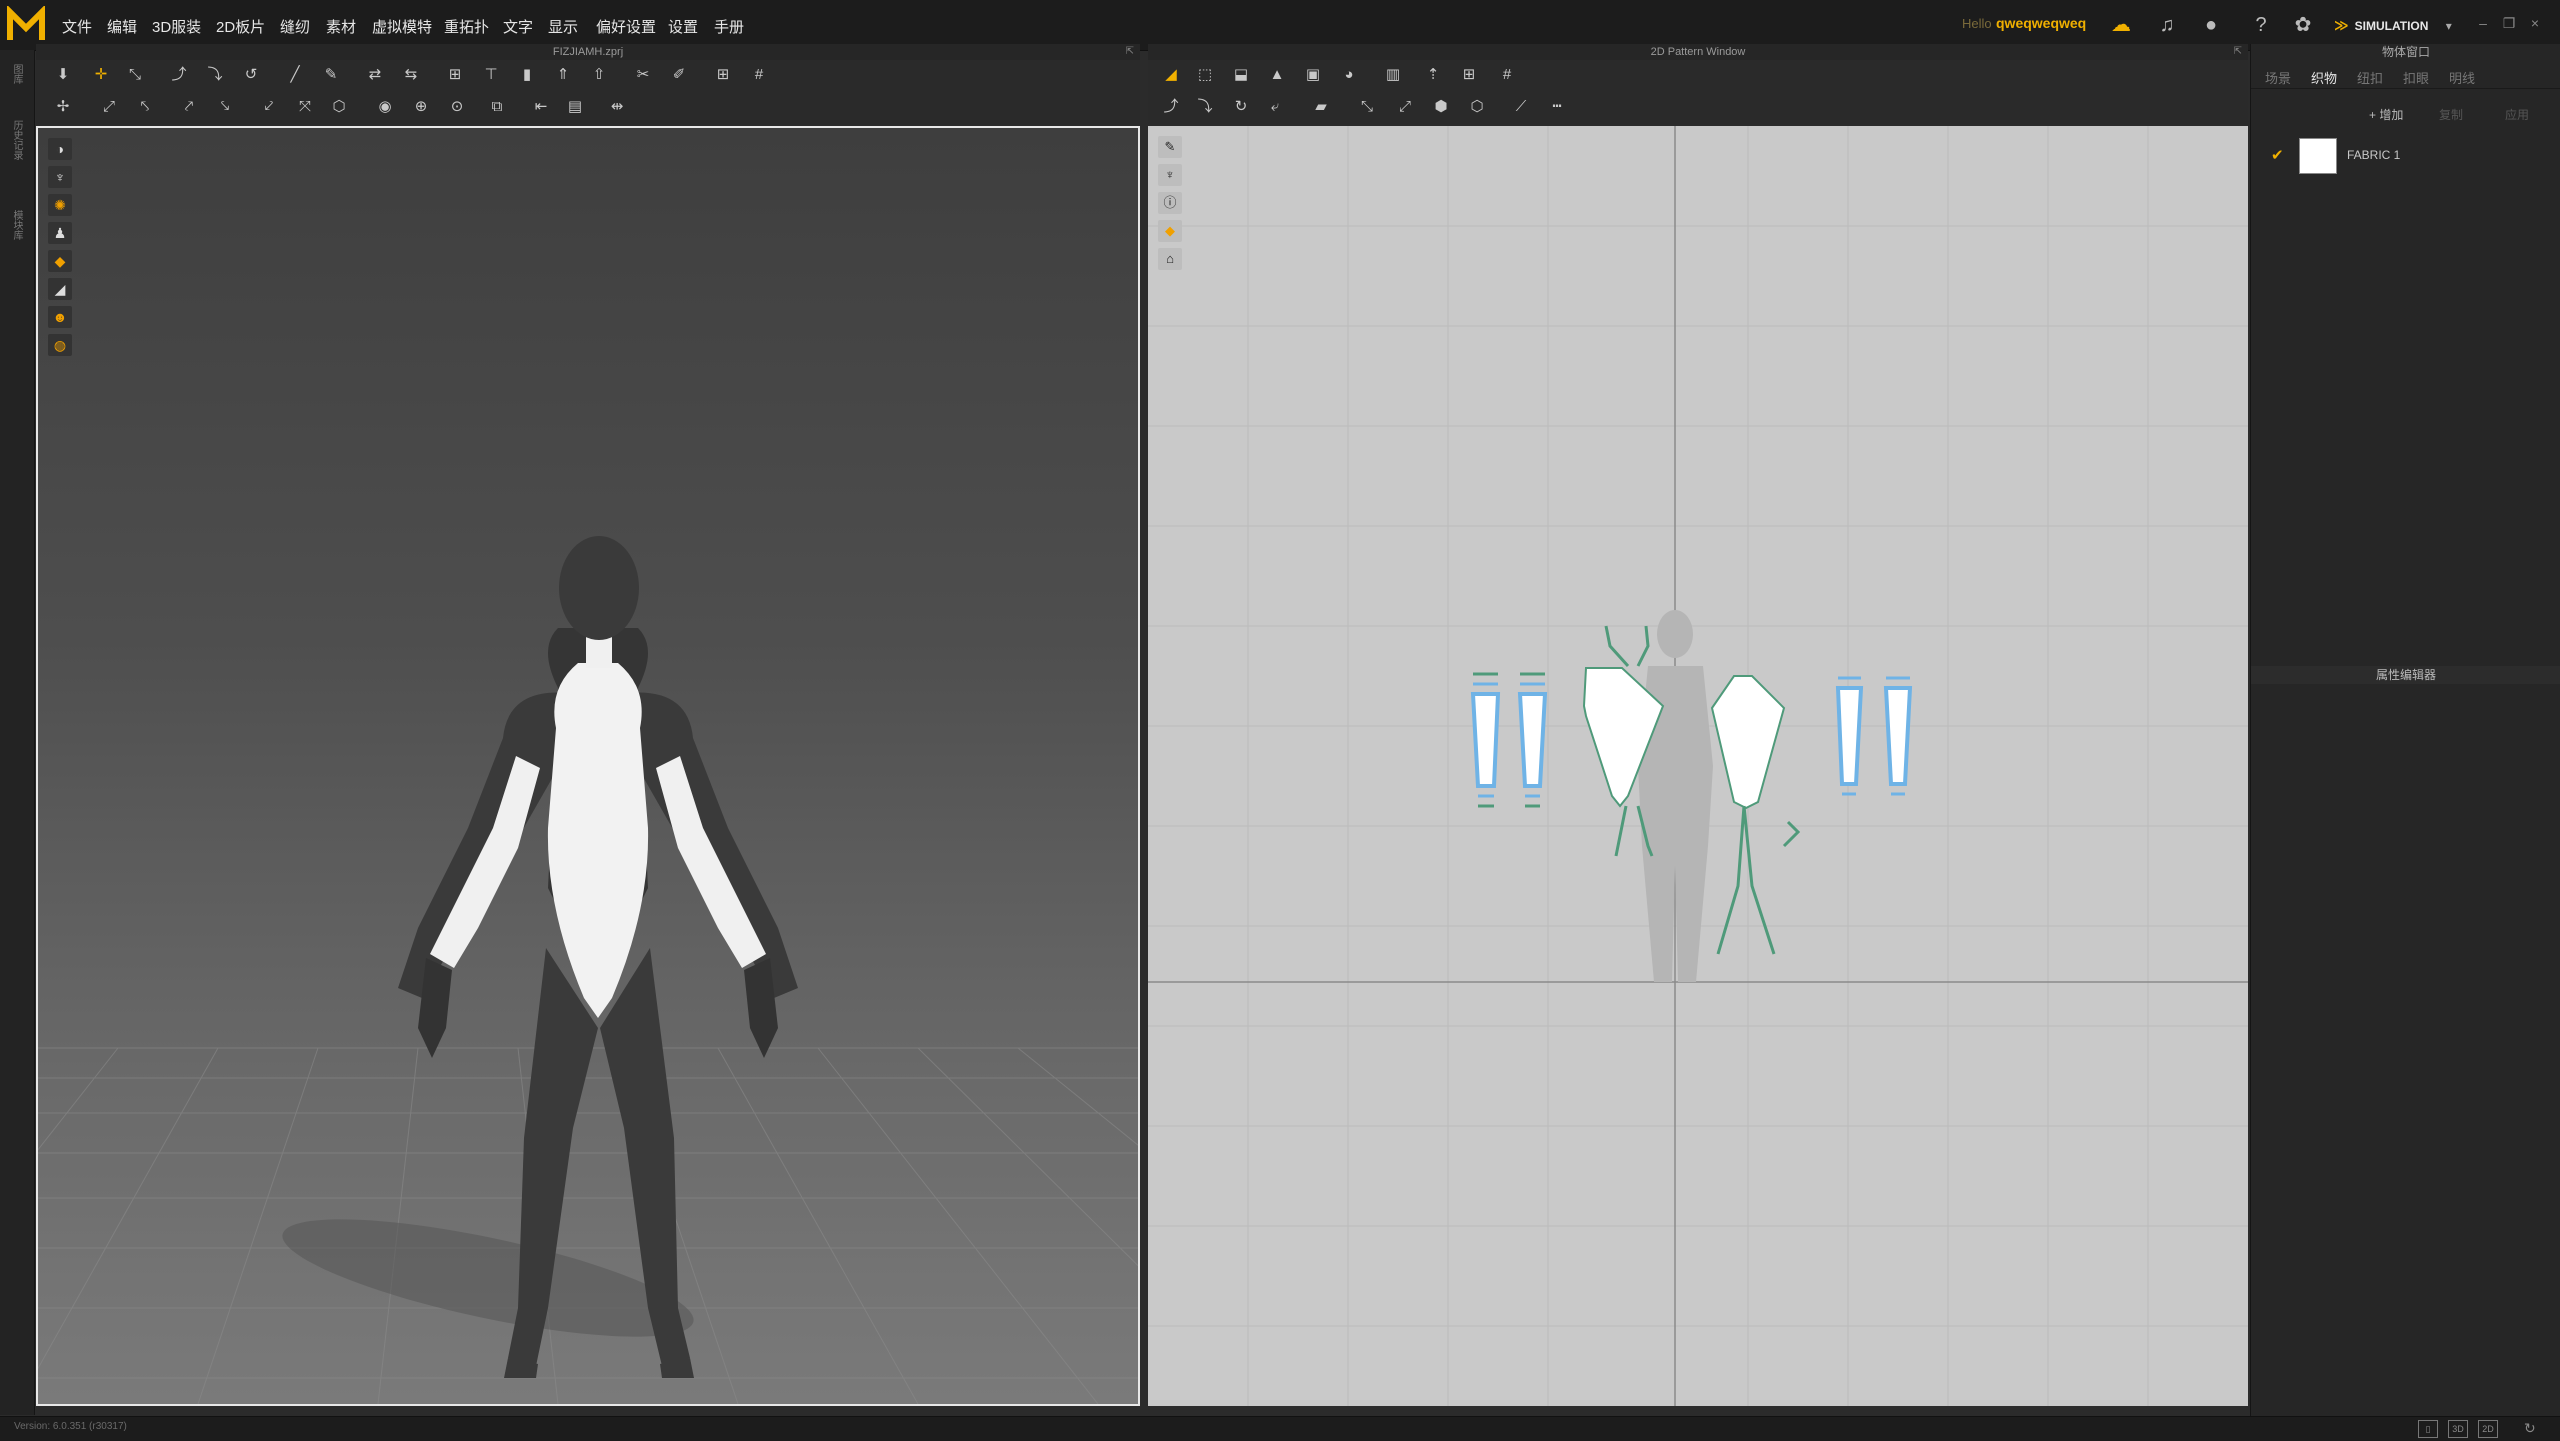  What do you see at coordinates (2408, 154) in the screenshot?
I see `fabric-list-item: ✔ FABRIC 1` at bounding box center [2408, 154].